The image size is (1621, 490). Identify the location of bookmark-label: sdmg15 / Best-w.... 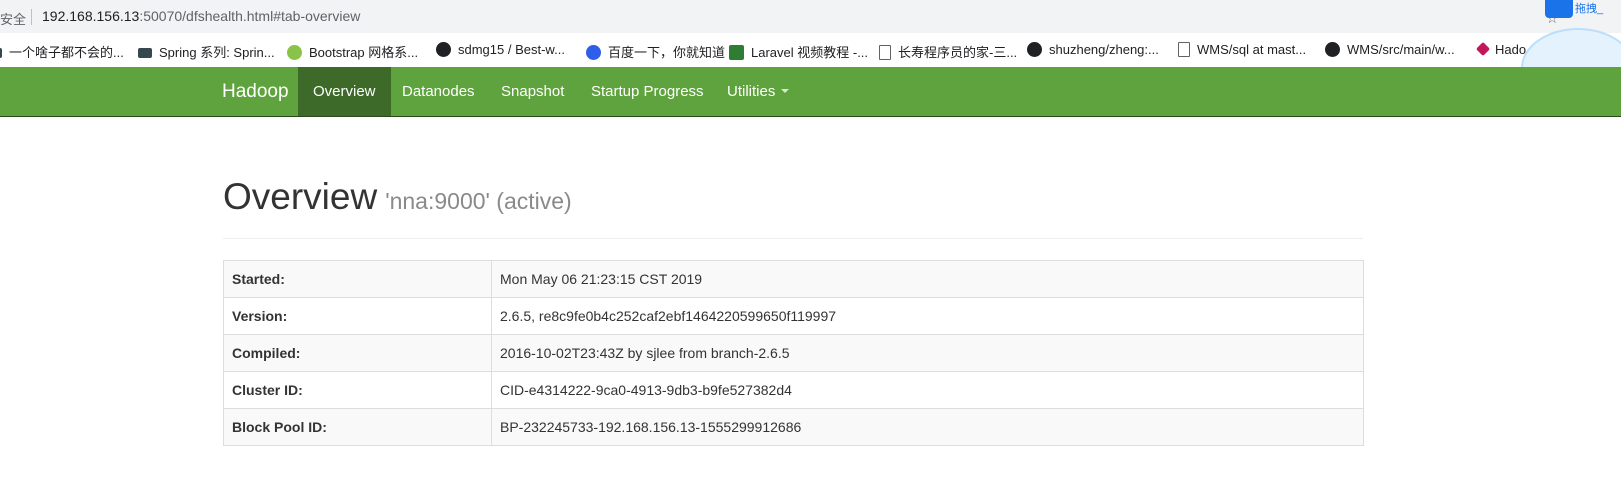
(511, 49).